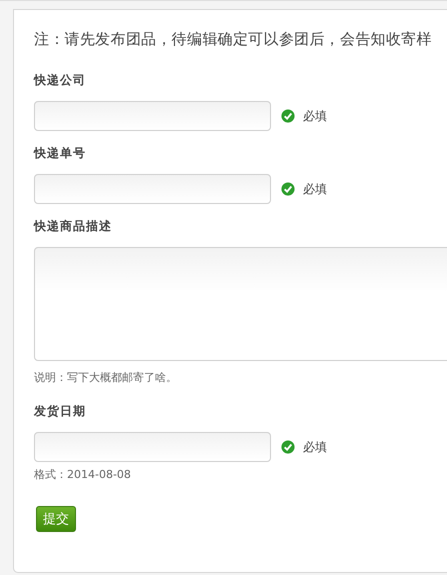 The image size is (447, 575). What do you see at coordinates (60, 411) in the screenshot?
I see `field-label: 发货日期` at bounding box center [60, 411].